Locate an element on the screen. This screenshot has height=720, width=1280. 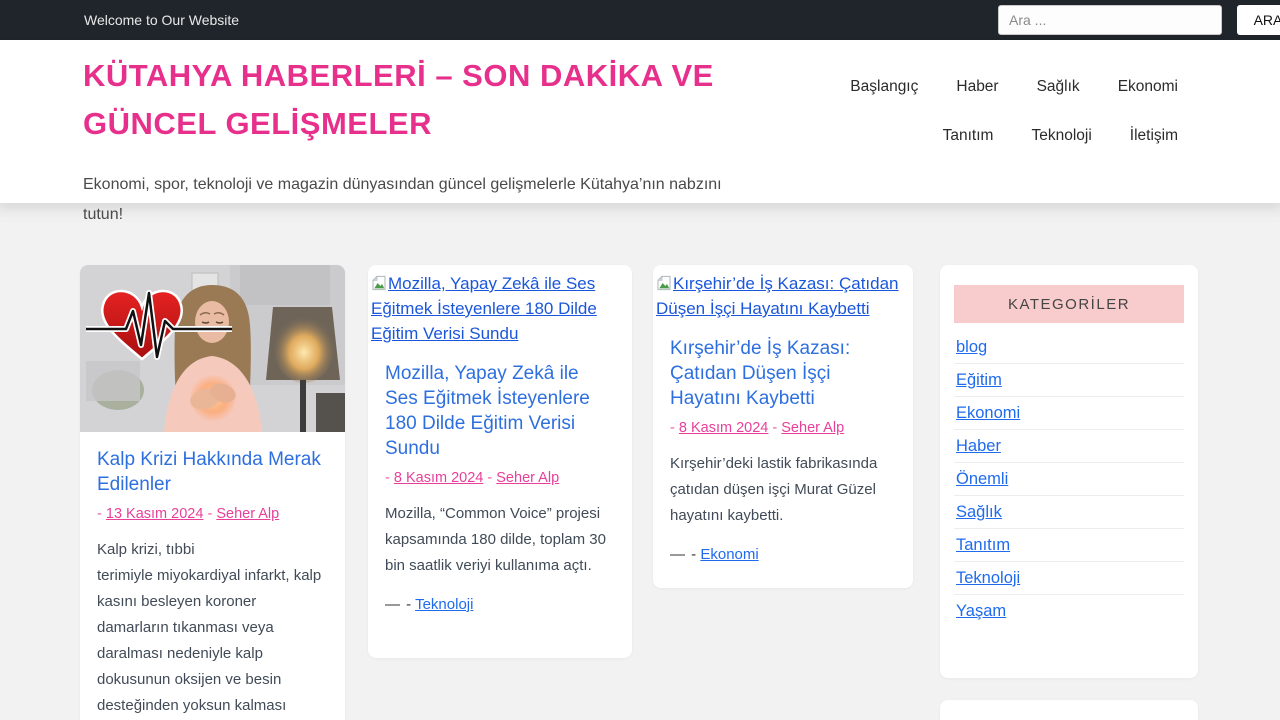
search-button: ARA is located at coordinates (1258, 20).